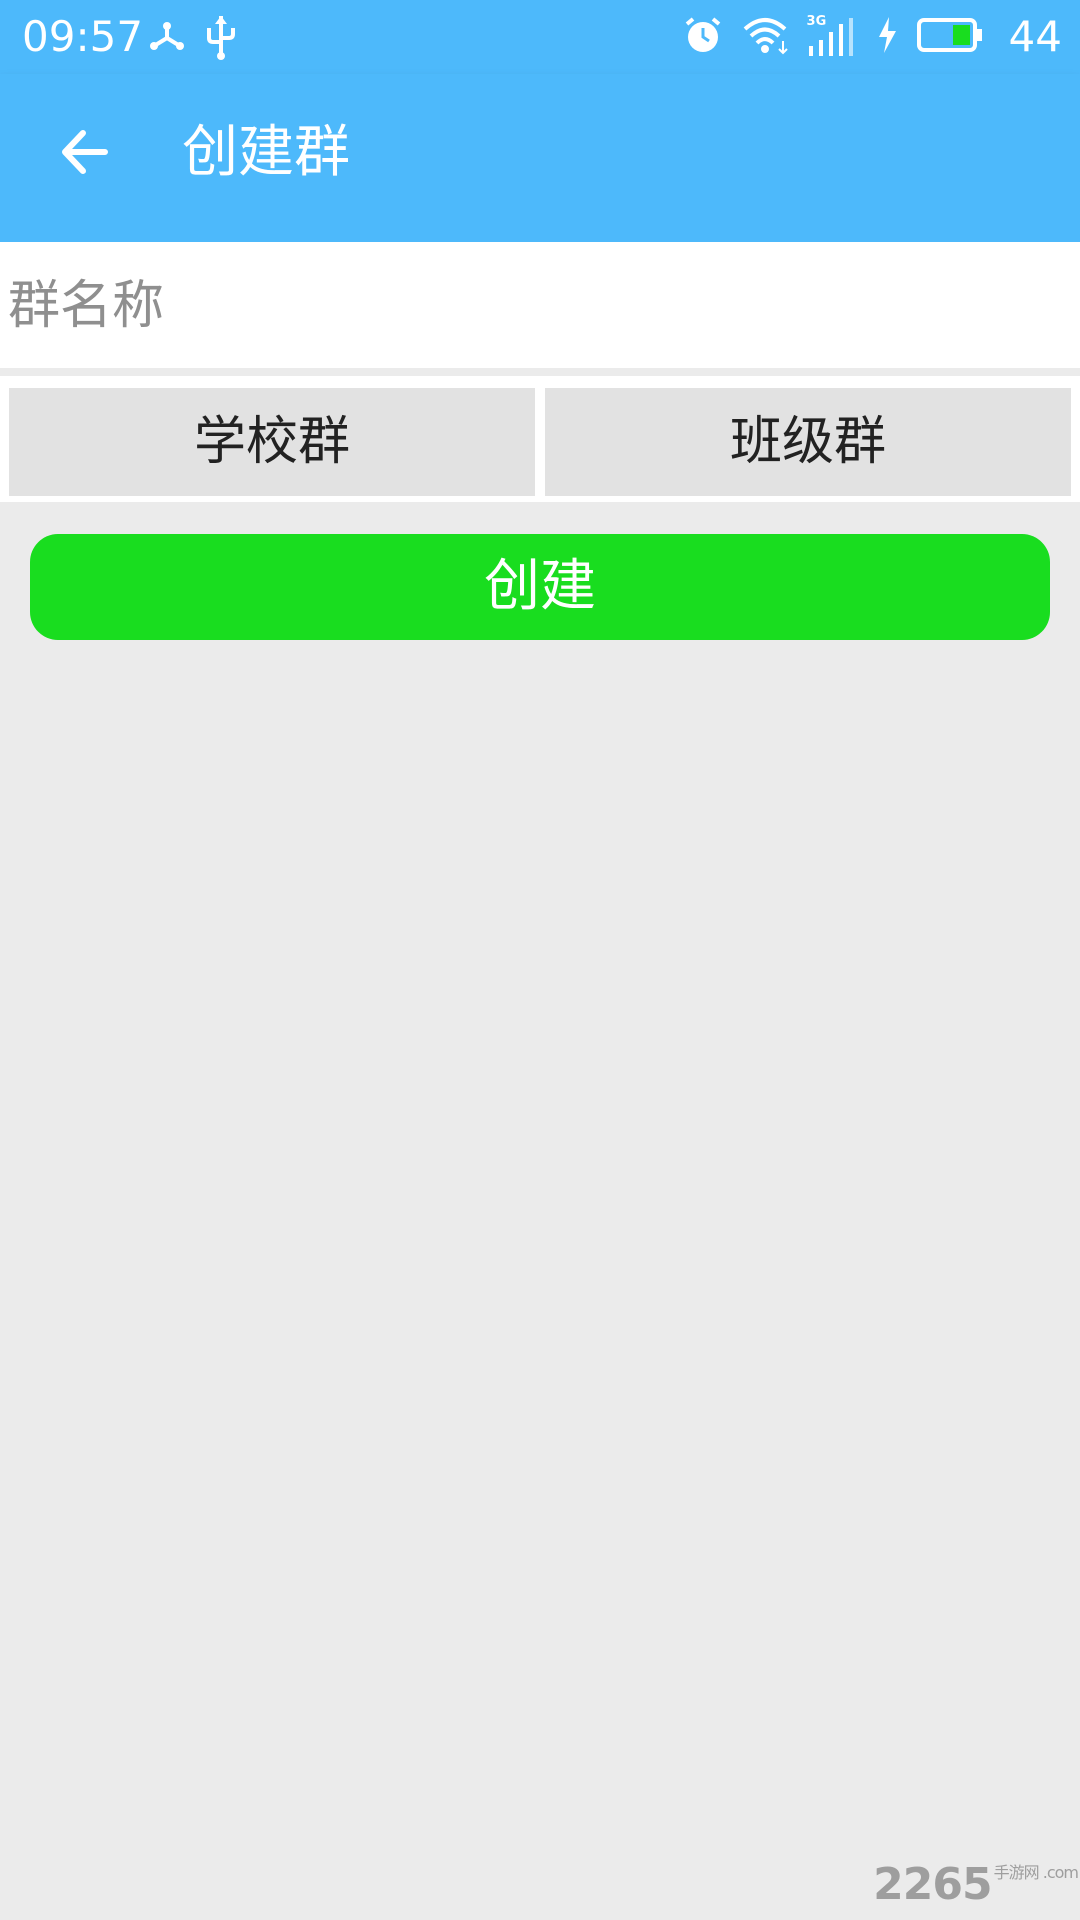 The image size is (1080, 1920). I want to click on group-name-input, so click(538, 306).